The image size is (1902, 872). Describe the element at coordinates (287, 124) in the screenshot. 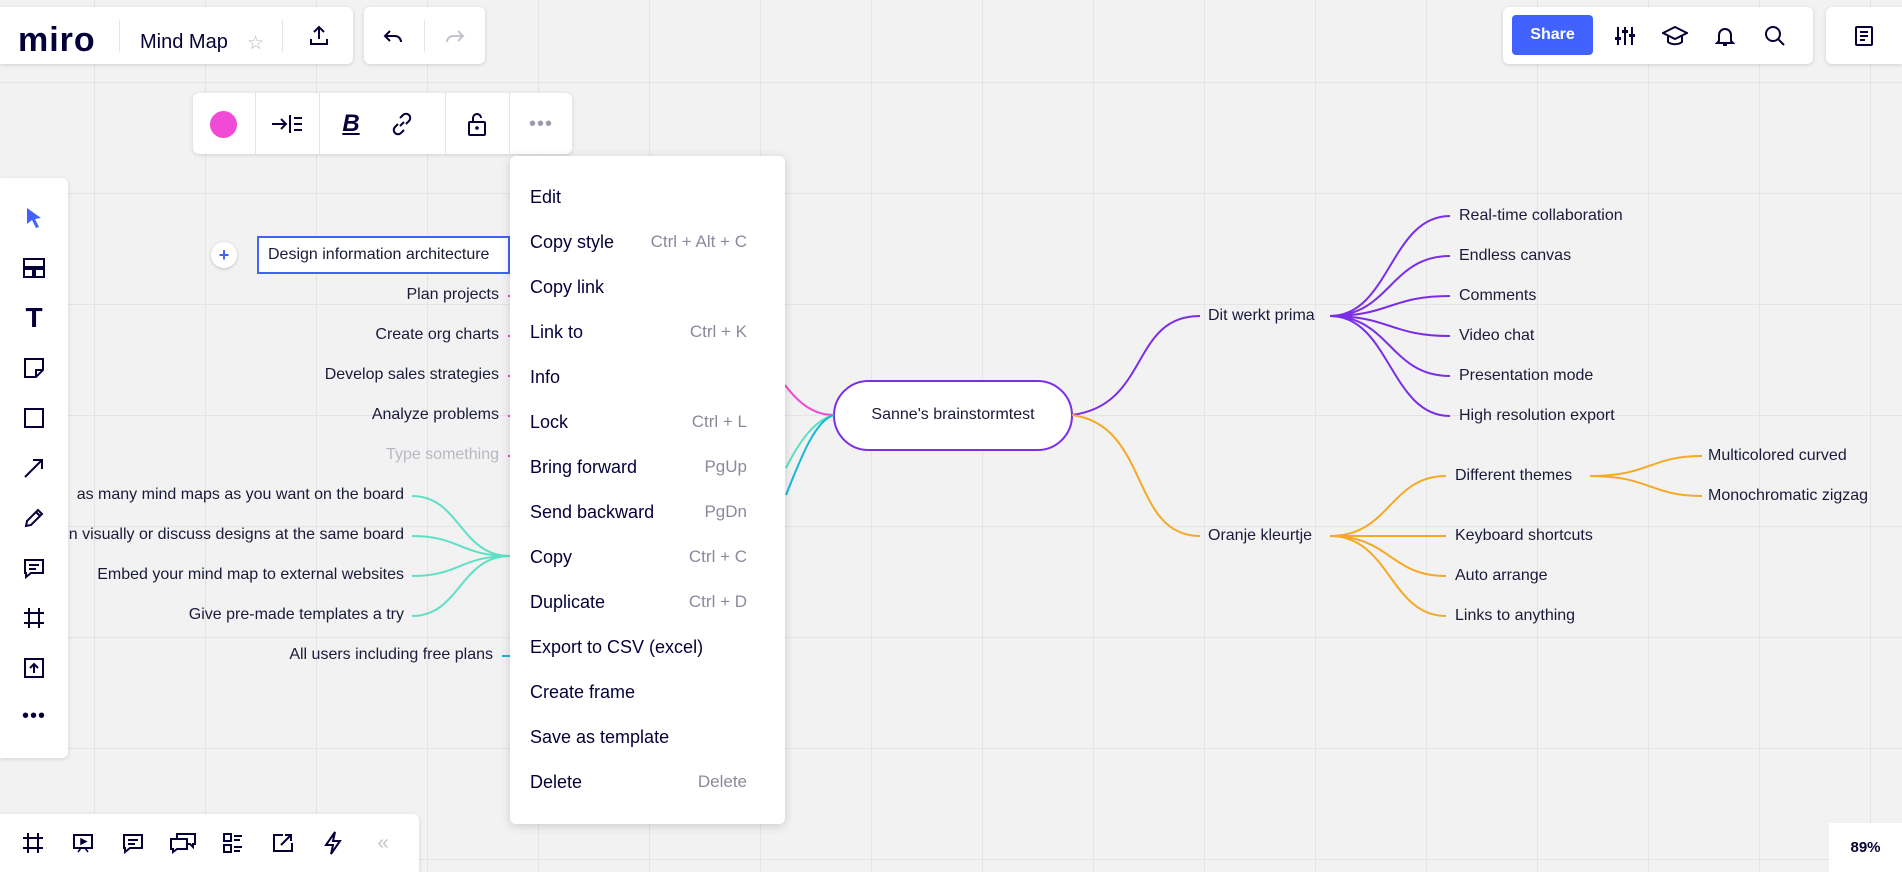

I see `indent-icon` at that location.